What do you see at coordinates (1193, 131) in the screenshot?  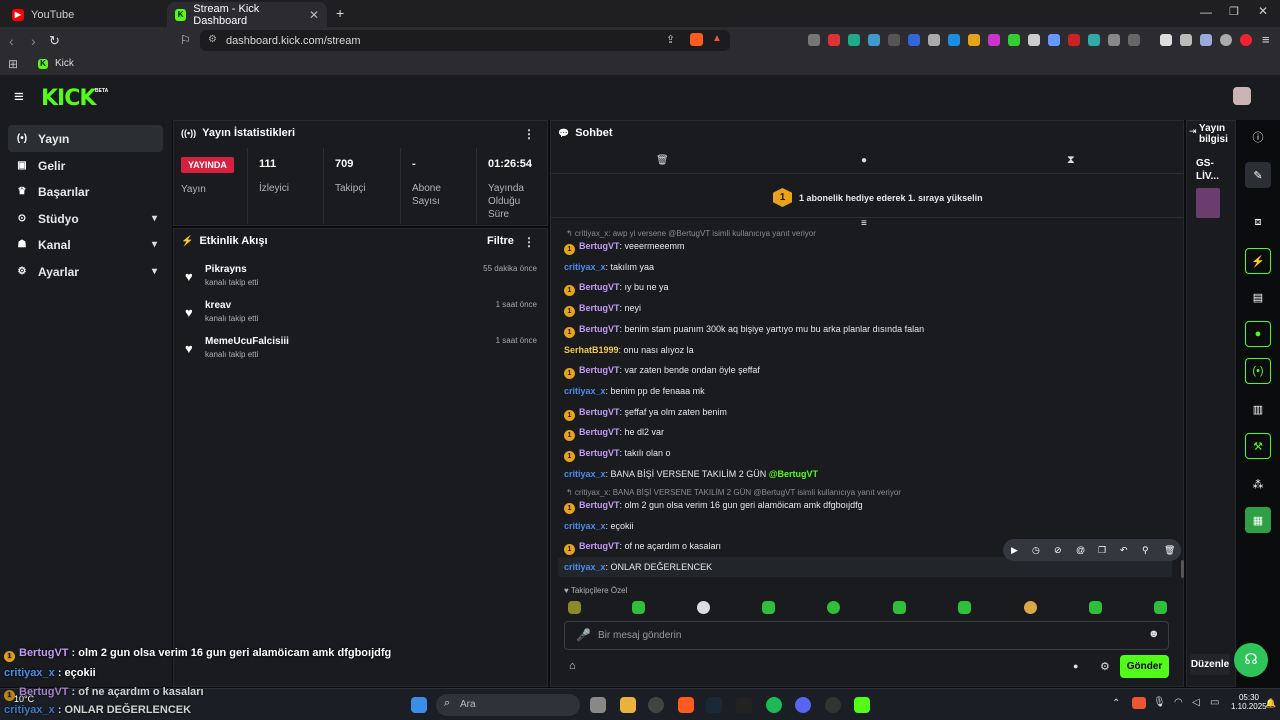 I see `collapse-icon: ⇥` at bounding box center [1193, 131].